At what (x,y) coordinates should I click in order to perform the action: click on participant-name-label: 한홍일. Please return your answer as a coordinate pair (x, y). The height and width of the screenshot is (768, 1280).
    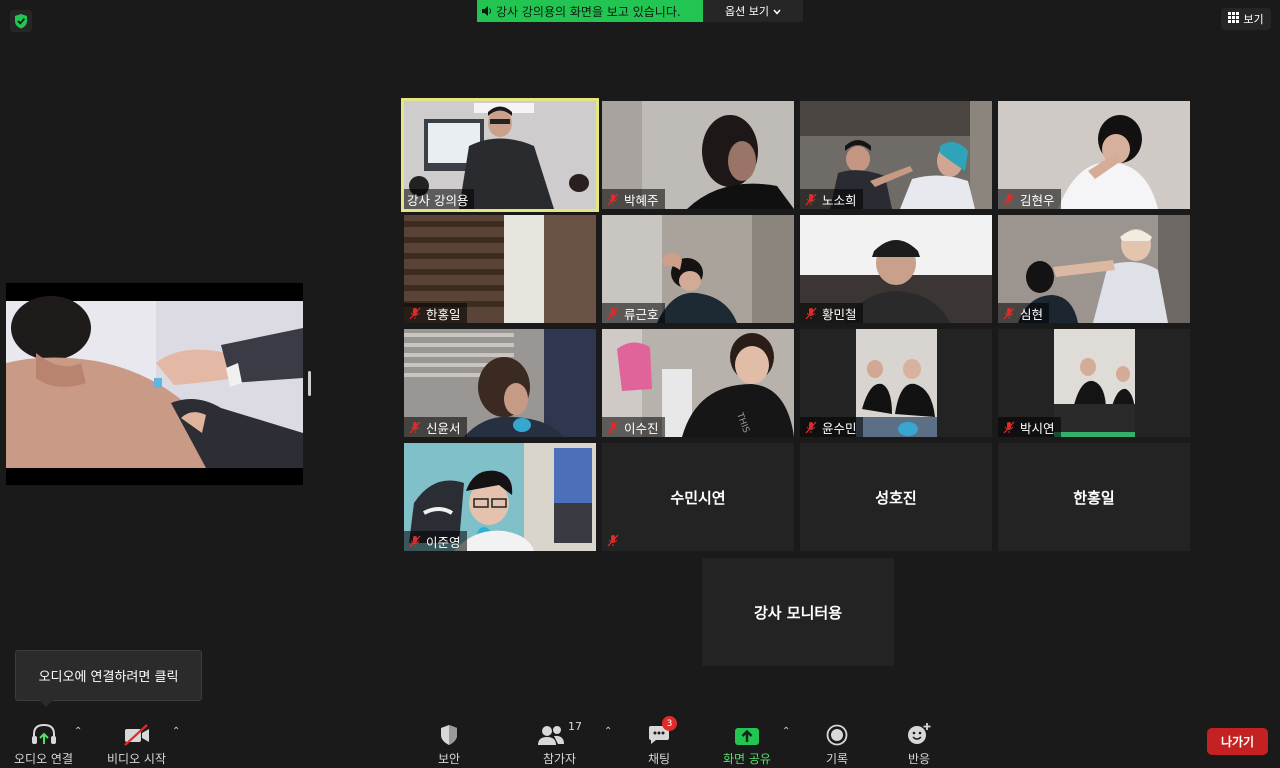
    Looking at the image, I should click on (435, 313).